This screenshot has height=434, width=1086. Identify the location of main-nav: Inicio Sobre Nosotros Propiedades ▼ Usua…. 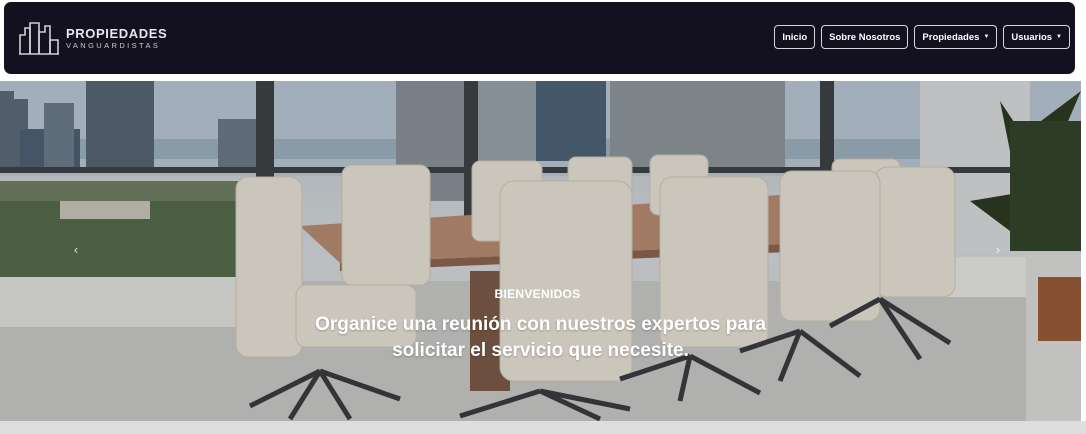
(922, 37).